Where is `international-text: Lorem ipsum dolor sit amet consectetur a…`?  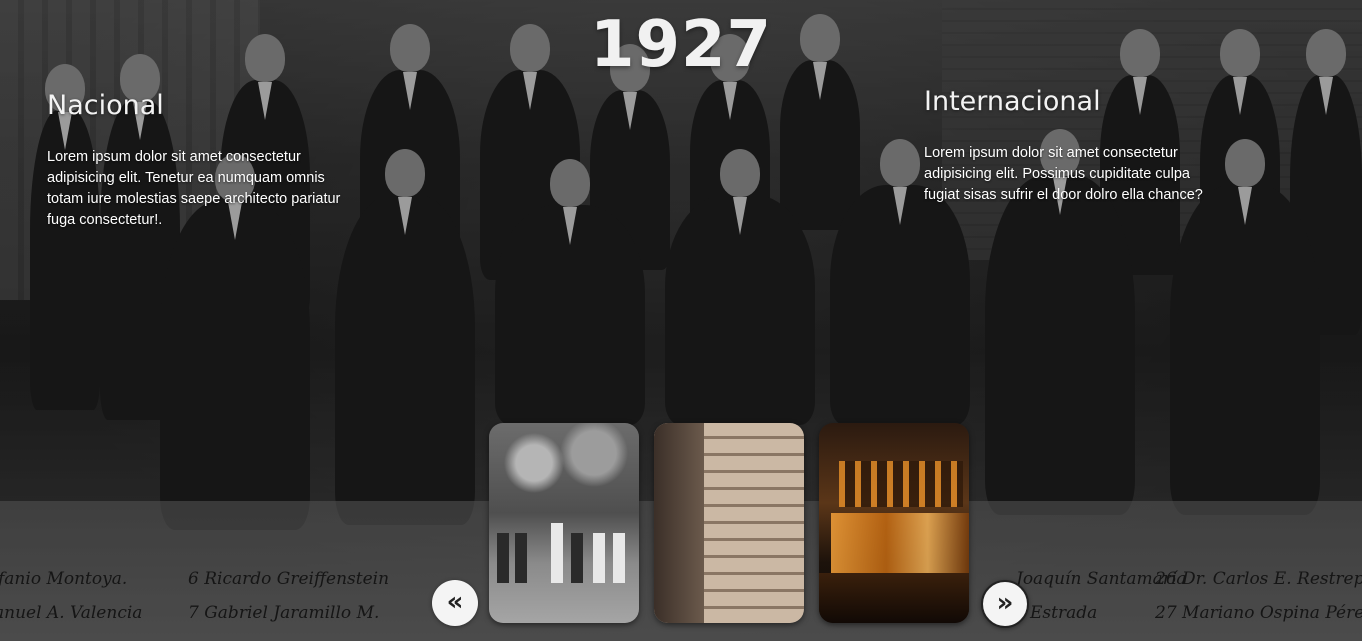
international-text: Lorem ipsum dolor sit amet consectetur a… is located at coordinates (1063, 174).